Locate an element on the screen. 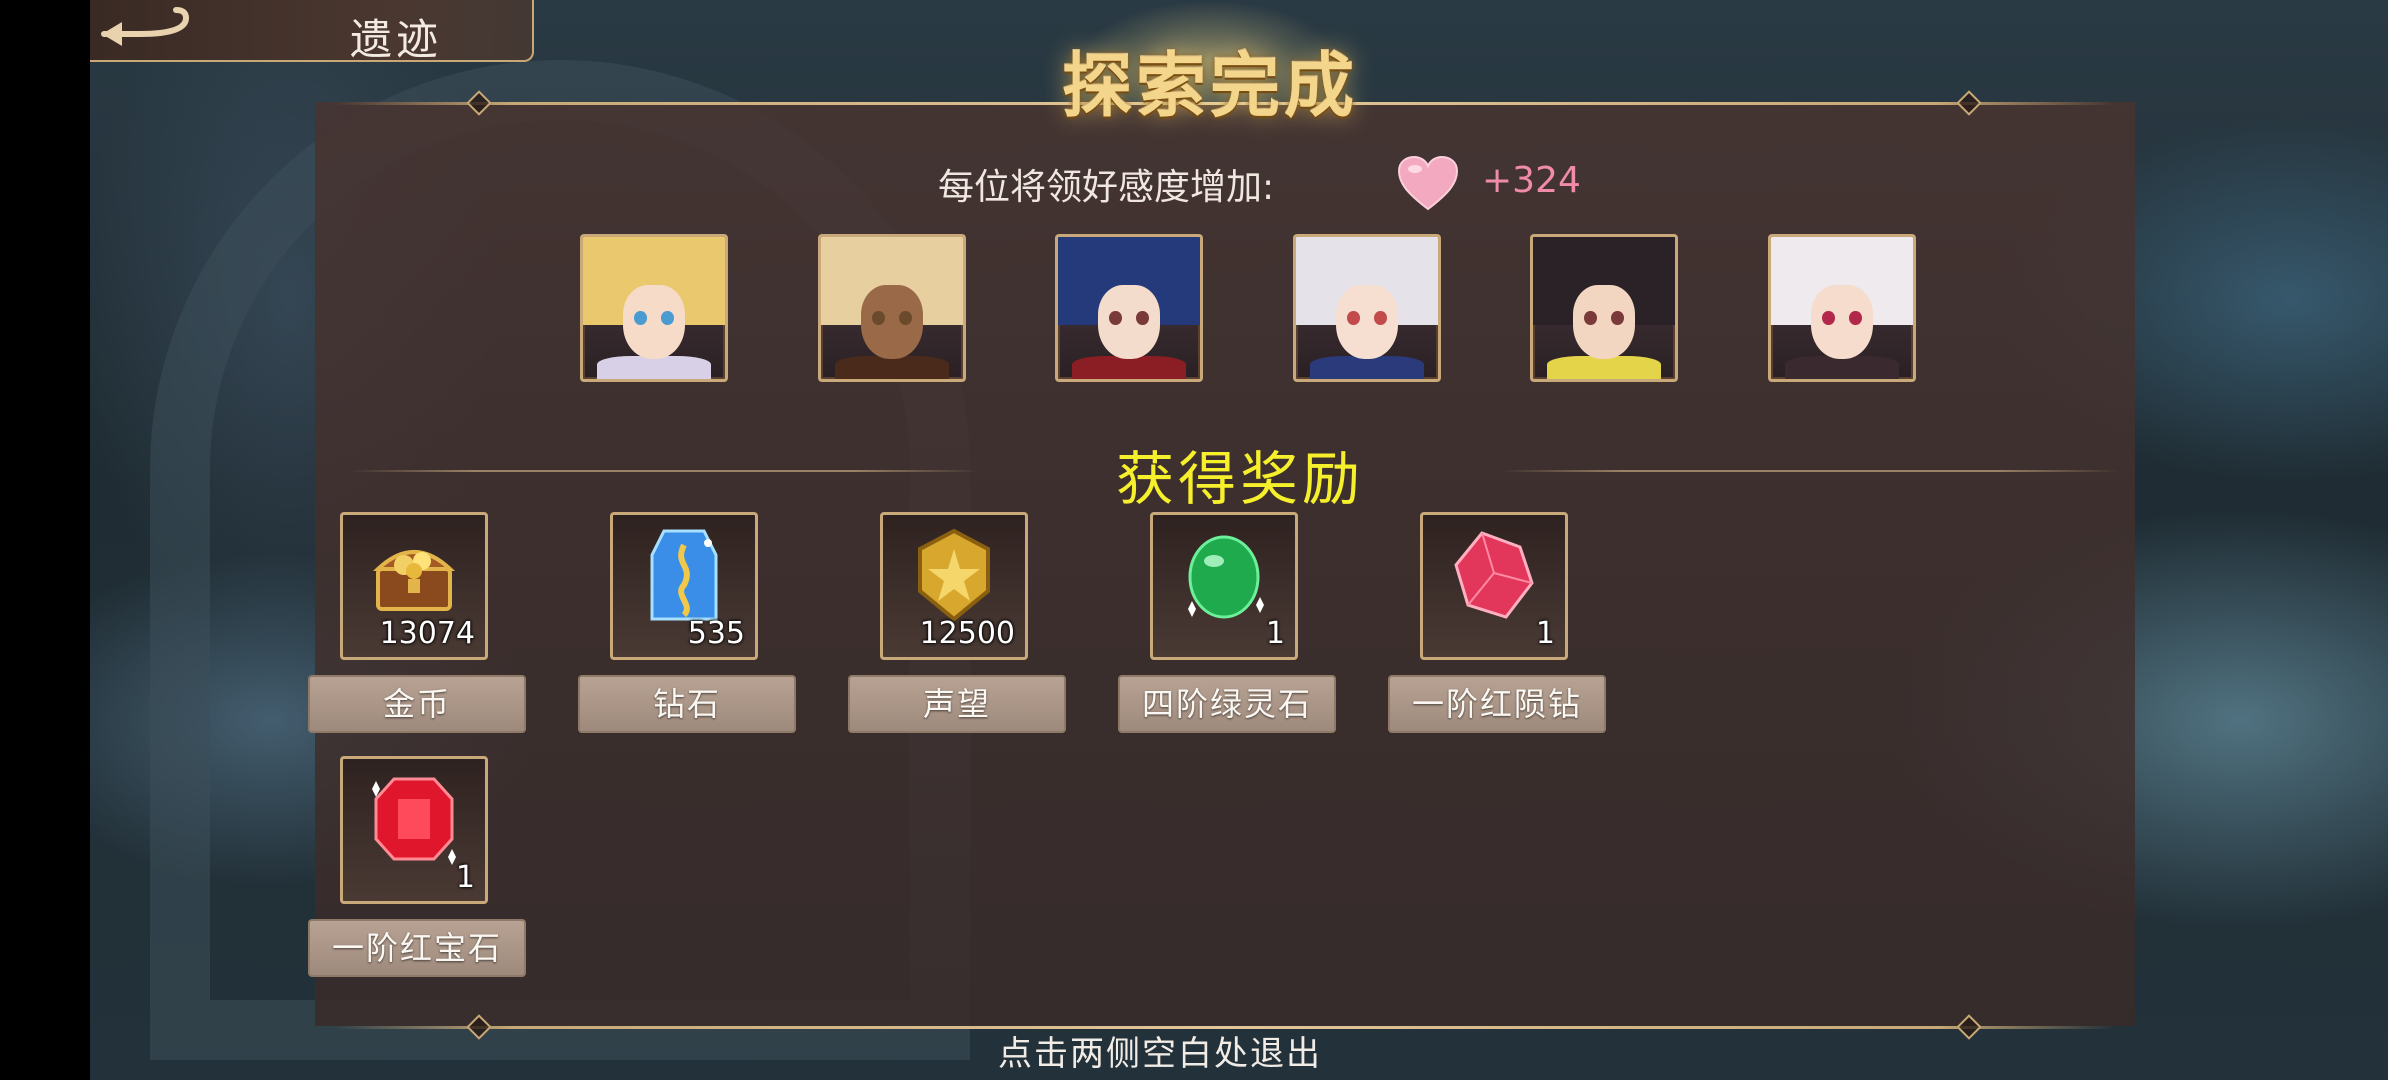 This screenshot has width=2388, height=1080. exit-hint: 点击两侧空白处退出 is located at coordinates (1160, 1050).